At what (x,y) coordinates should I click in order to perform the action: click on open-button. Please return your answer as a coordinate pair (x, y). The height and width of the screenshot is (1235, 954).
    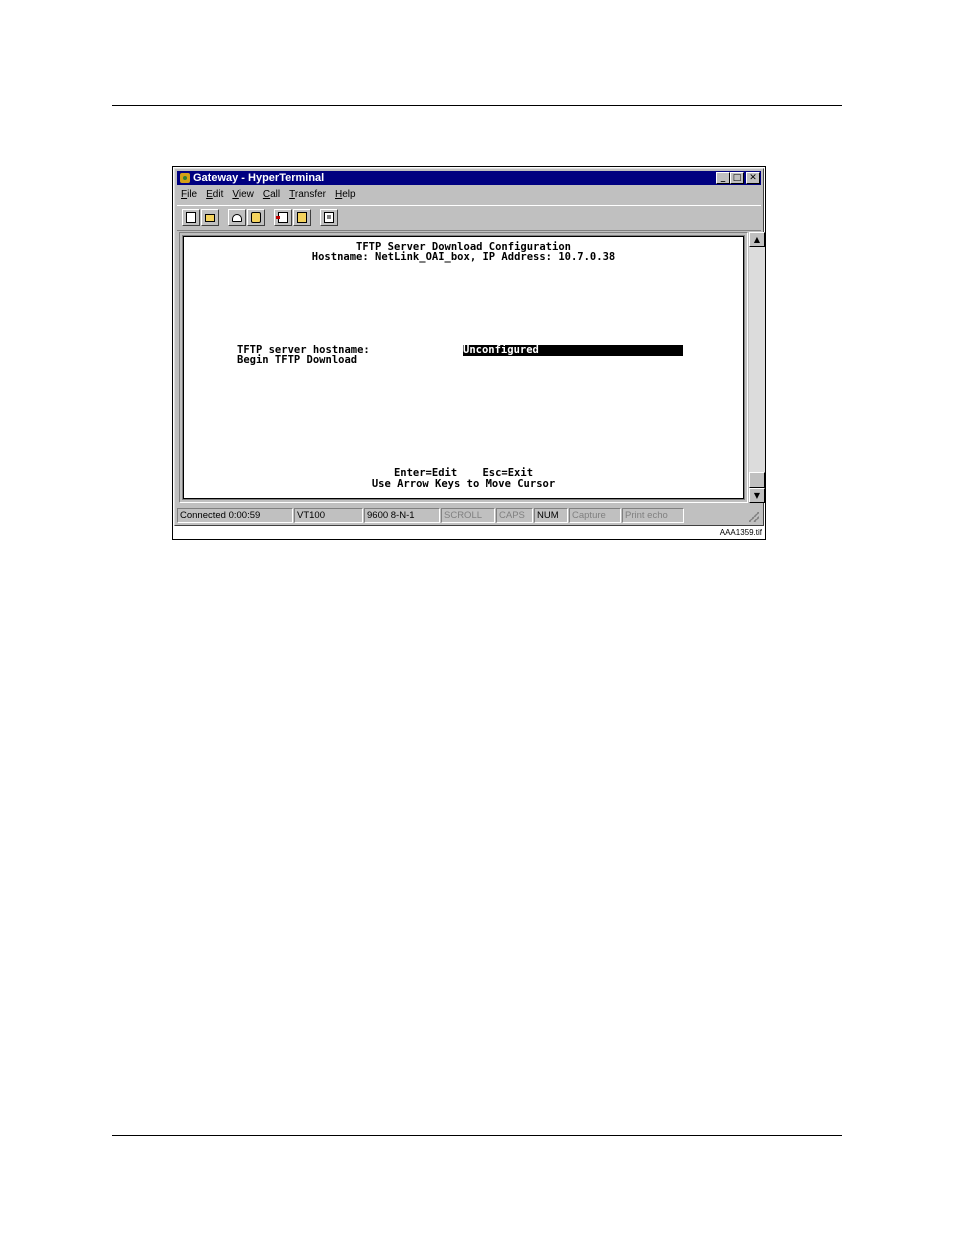
    Looking at the image, I should click on (210, 217).